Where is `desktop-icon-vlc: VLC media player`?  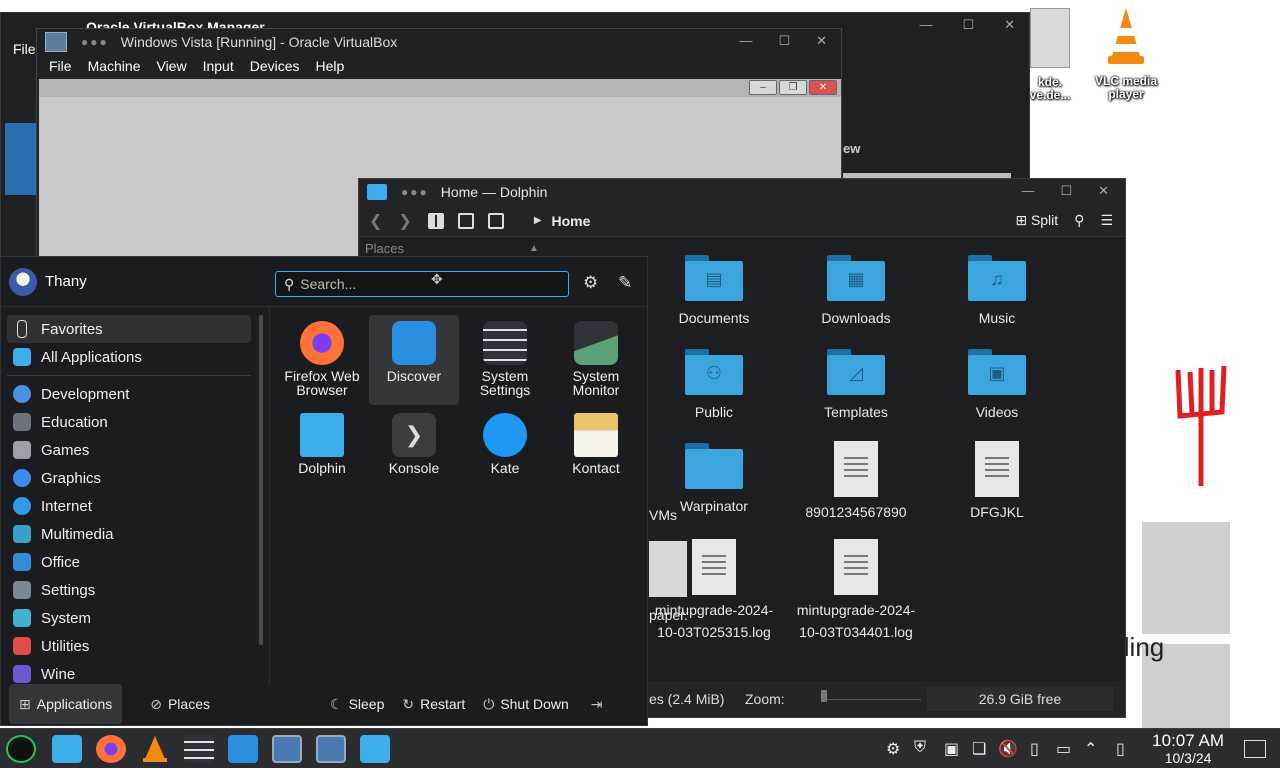 desktop-icon-vlc: VLC media player is located at coordinates (1126, 53).